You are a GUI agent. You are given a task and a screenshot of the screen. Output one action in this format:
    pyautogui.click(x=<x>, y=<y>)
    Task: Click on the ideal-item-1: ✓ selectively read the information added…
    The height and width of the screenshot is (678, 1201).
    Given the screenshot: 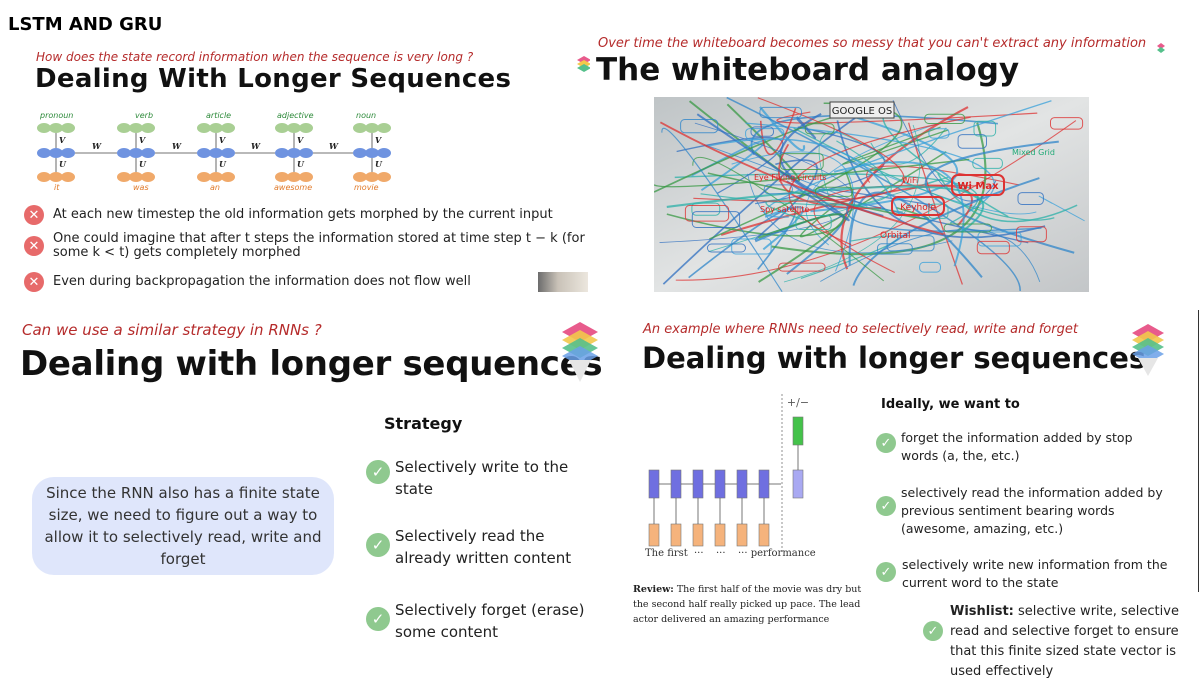 What is the action you would take?
    pyautogui.click(x=1028, y=511)
    